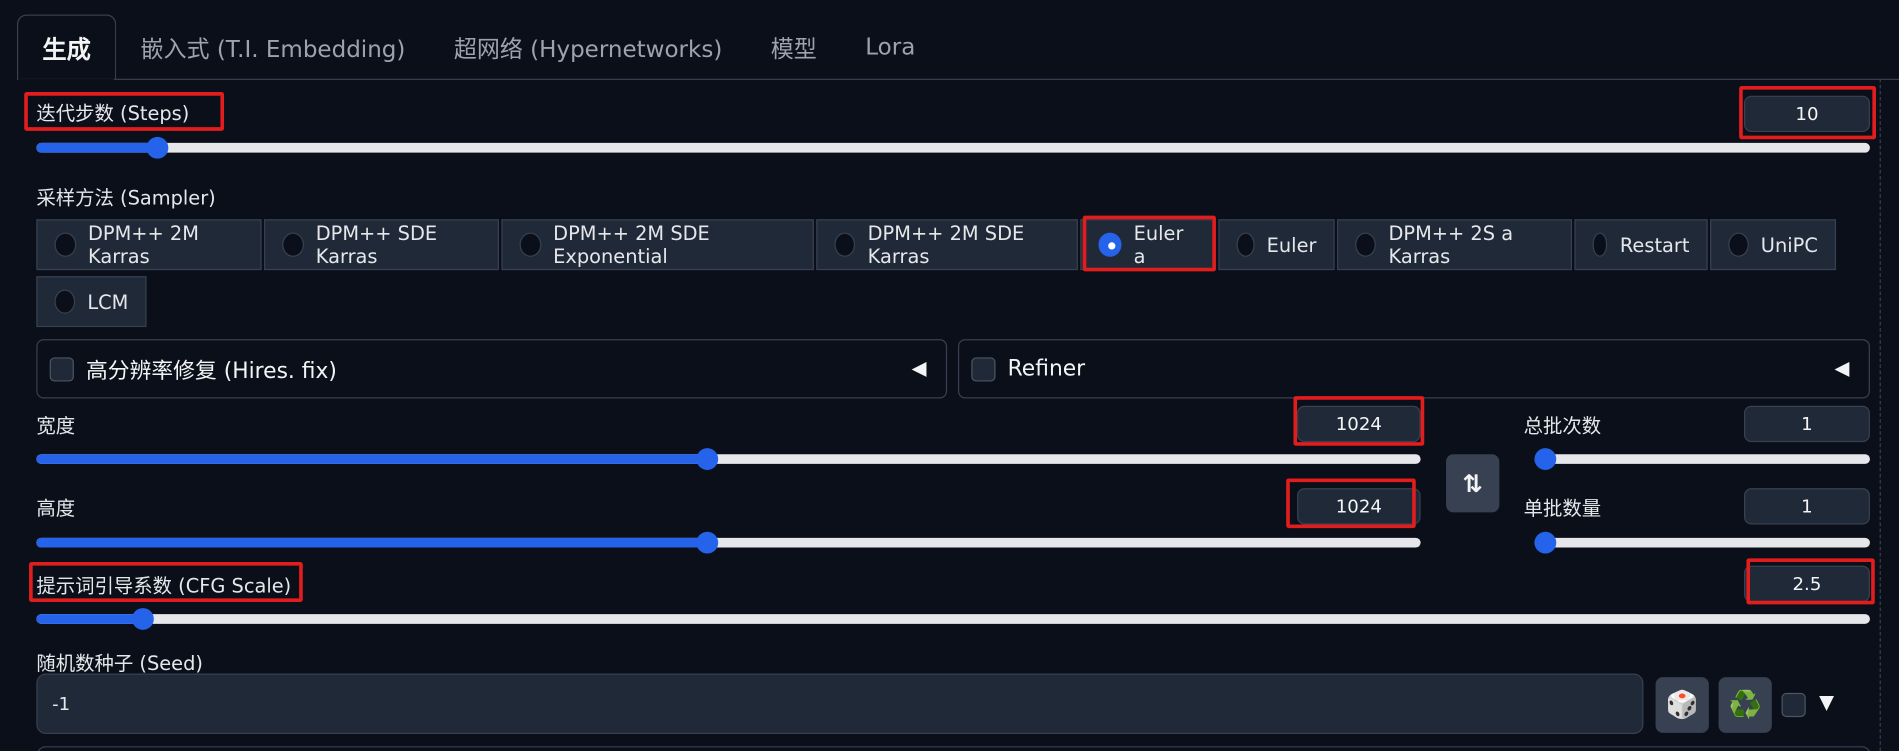  I want to click on hires-fix-label: 高分辨率修复 (Hires. fix), so click(211, 370).